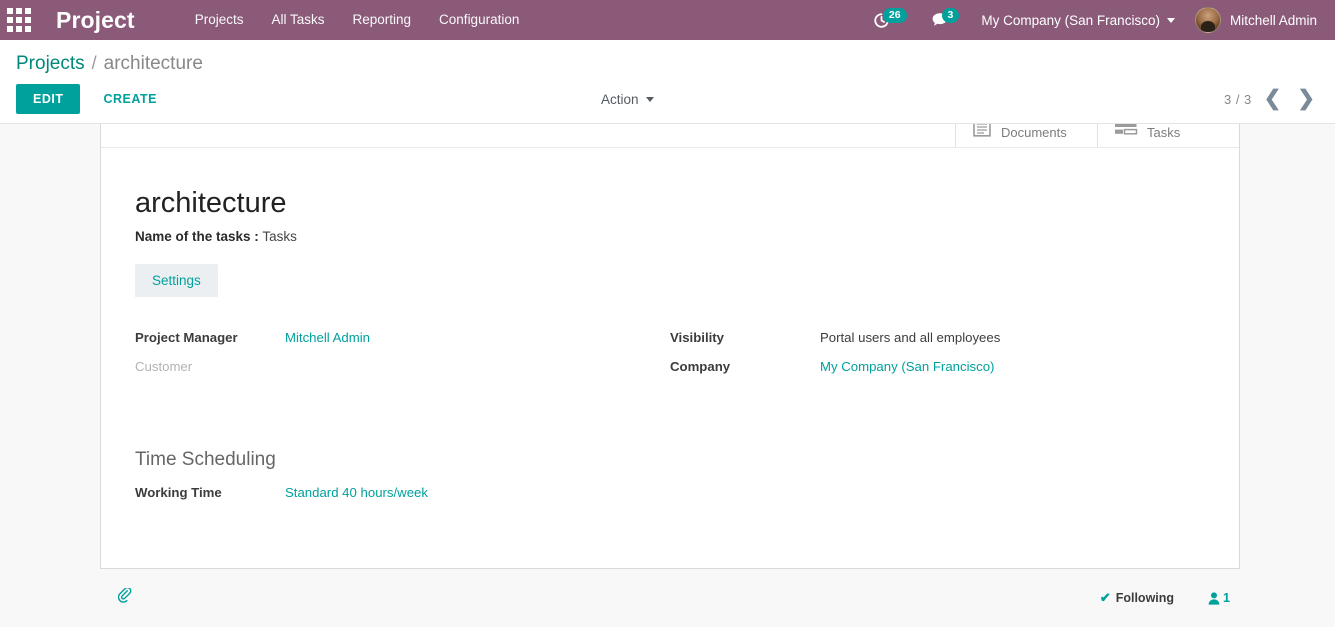 The width and height of the screenshot is (1335, 627). I want to click on chevron-right-icon: ❯, so click(1306, 98).